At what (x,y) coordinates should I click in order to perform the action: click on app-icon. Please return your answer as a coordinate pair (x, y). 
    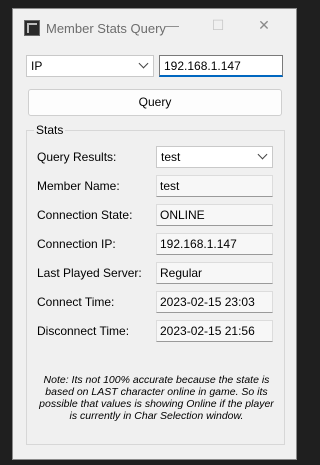
    Looking at the image, I should click on (32, 28).